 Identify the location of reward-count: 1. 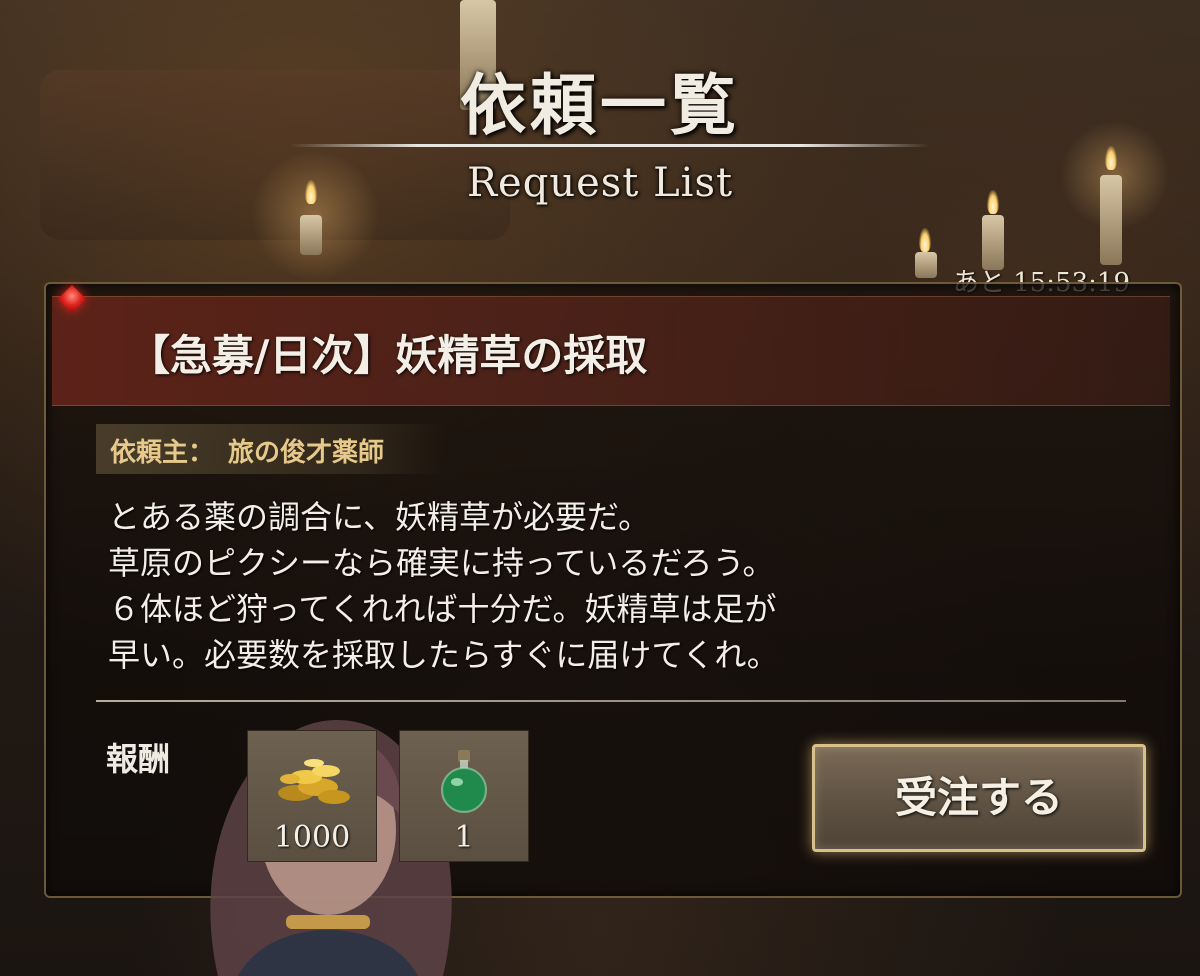
(464, 837).